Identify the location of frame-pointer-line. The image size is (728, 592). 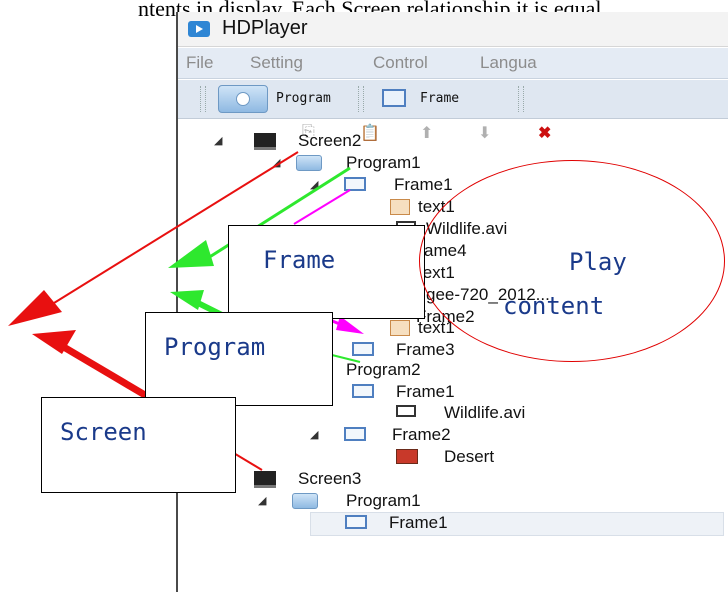
(322, 207).